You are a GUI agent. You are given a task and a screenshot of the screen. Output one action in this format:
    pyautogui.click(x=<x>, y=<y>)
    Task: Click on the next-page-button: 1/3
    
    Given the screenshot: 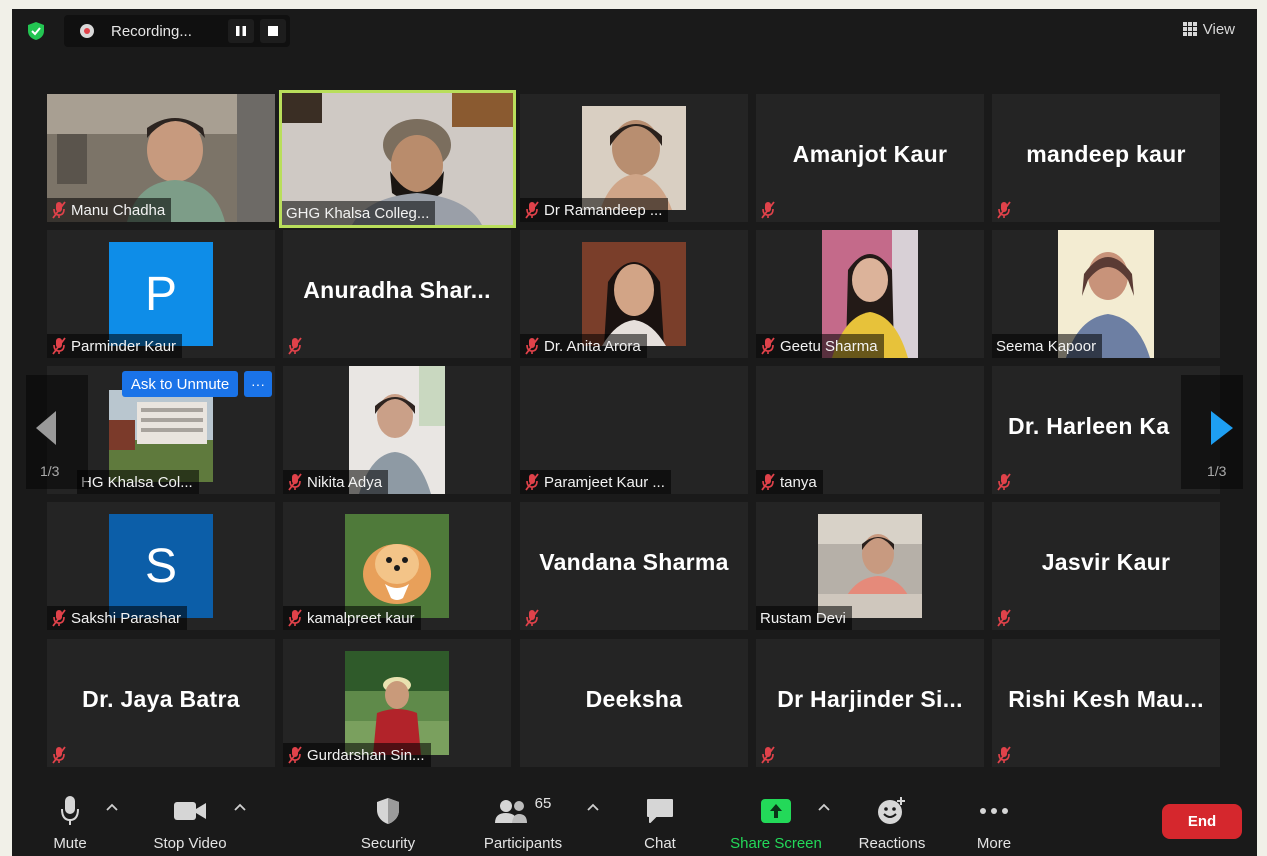 What is the action you would take?
    pyautogui.click(x=1212, y=432)
    